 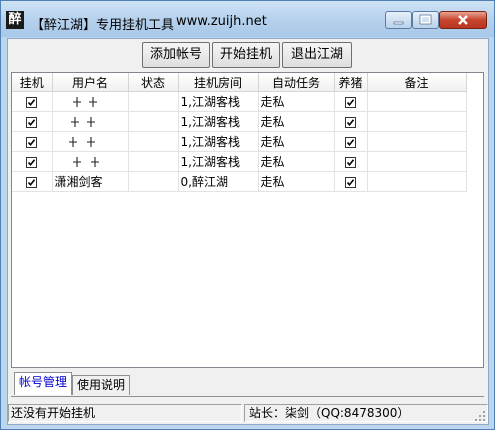 I want to click on column-header-room: 挂机房间, so click(x=218, y=82).